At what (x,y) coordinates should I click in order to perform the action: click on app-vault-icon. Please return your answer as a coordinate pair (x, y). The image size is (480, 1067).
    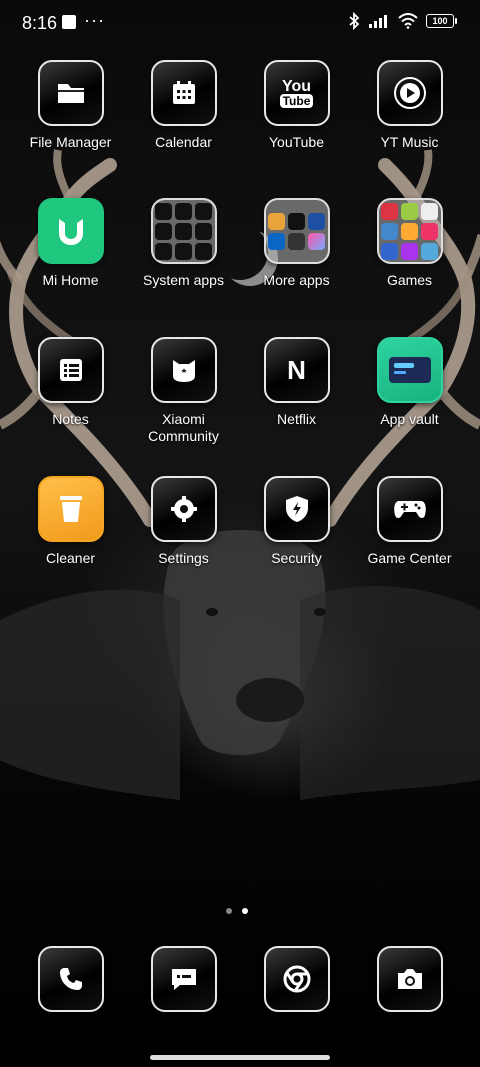
    Looking at the image, I should click on (409, 370).